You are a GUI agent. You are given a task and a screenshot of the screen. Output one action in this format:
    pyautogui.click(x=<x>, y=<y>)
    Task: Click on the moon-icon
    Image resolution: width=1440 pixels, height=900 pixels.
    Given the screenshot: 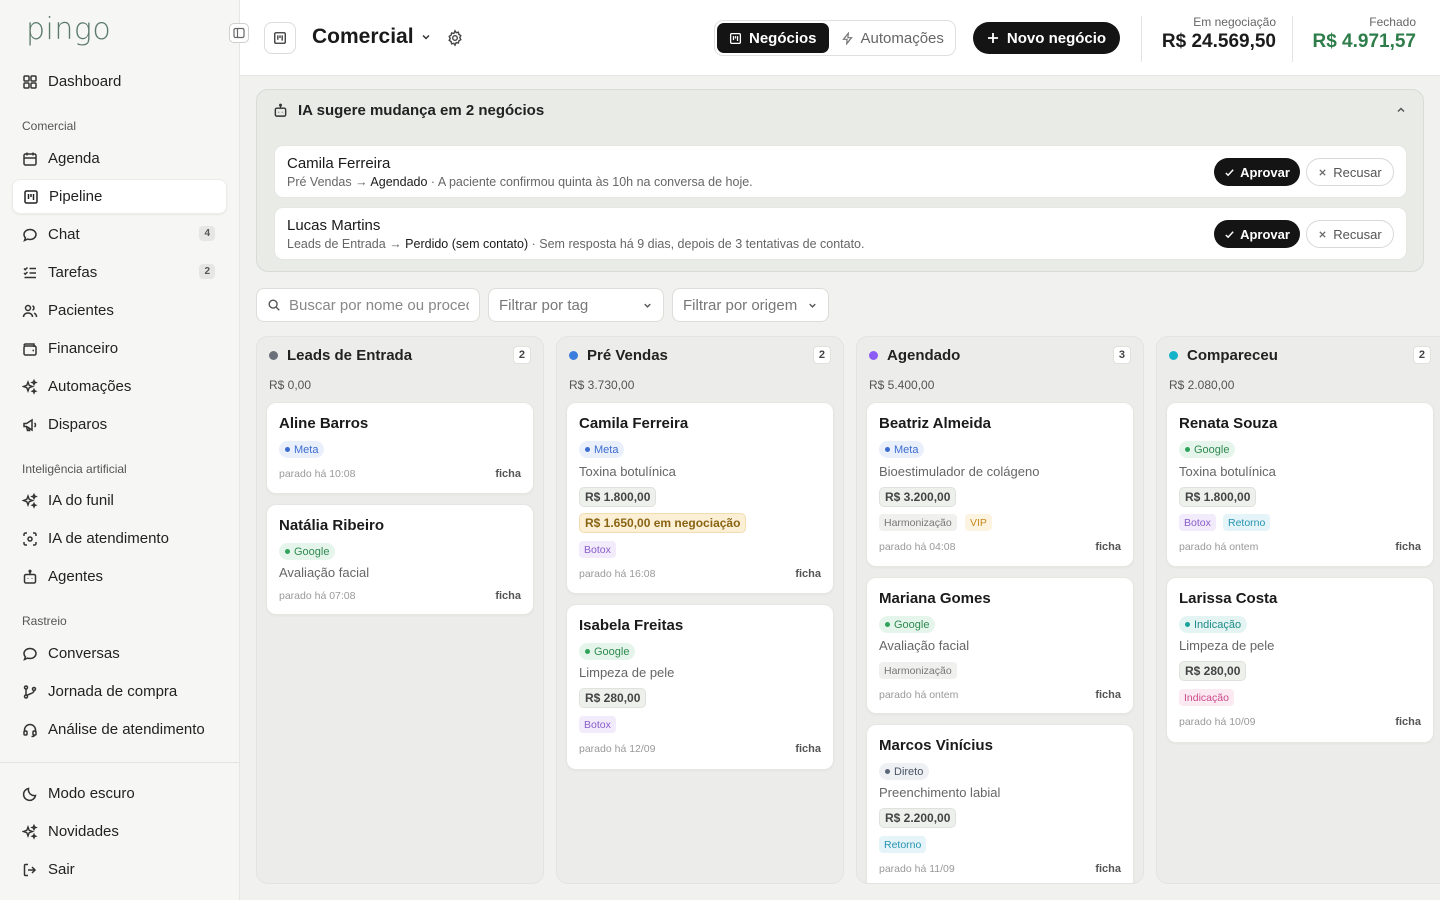 What is the action you would take?
    pyautogui.click(x=30, y=794)
    